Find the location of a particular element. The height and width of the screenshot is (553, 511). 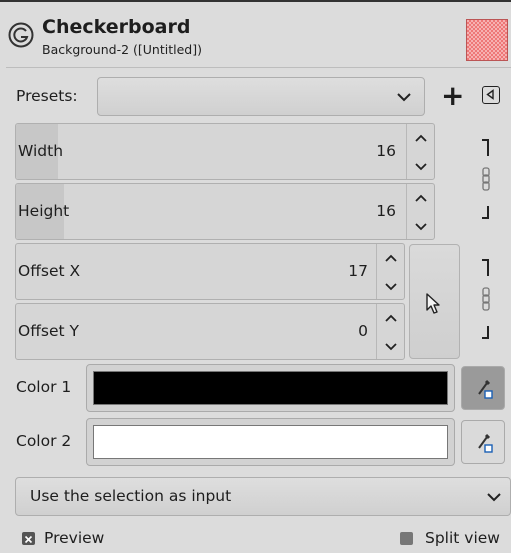

height-spin-scale: Height 16 is located at coordinates (225, 211).